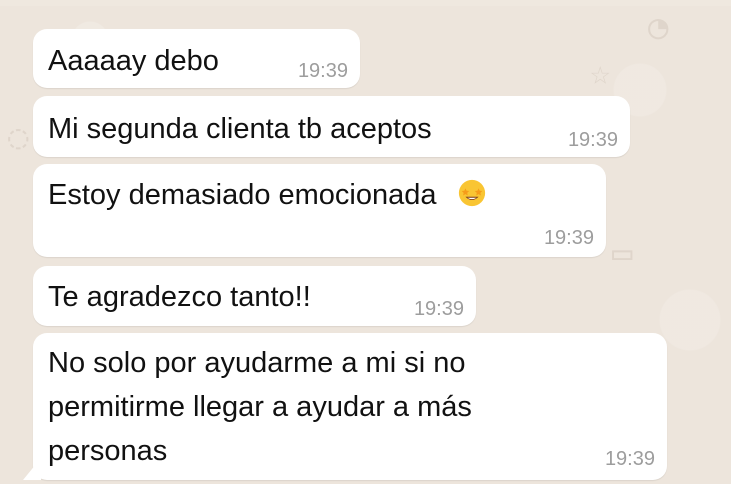 This screenshot has width=731, height=484. Describe the element at coordinates (622, 253) in the screenshot. I see `clock-doodle-icon: ▭` at that location.